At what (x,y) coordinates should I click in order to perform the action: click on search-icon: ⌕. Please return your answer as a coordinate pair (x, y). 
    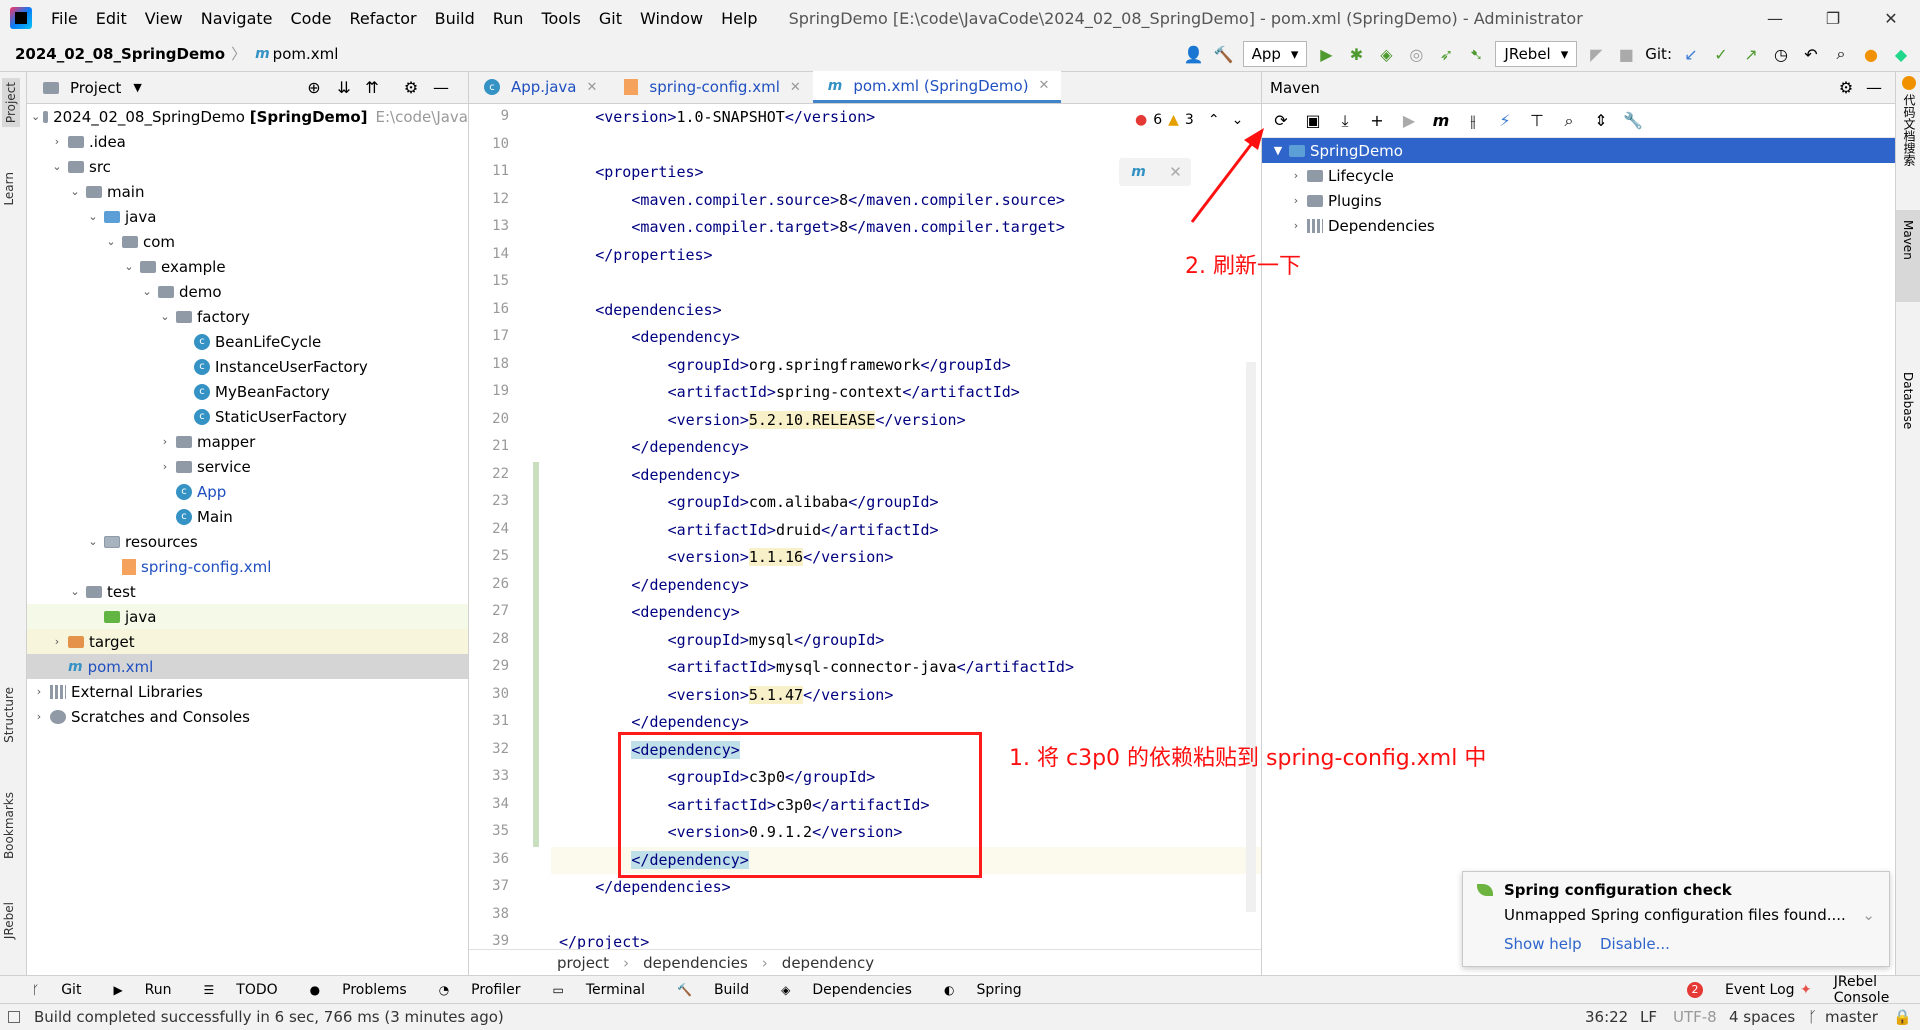
    Looking at the image, I should click on (1569, 121).